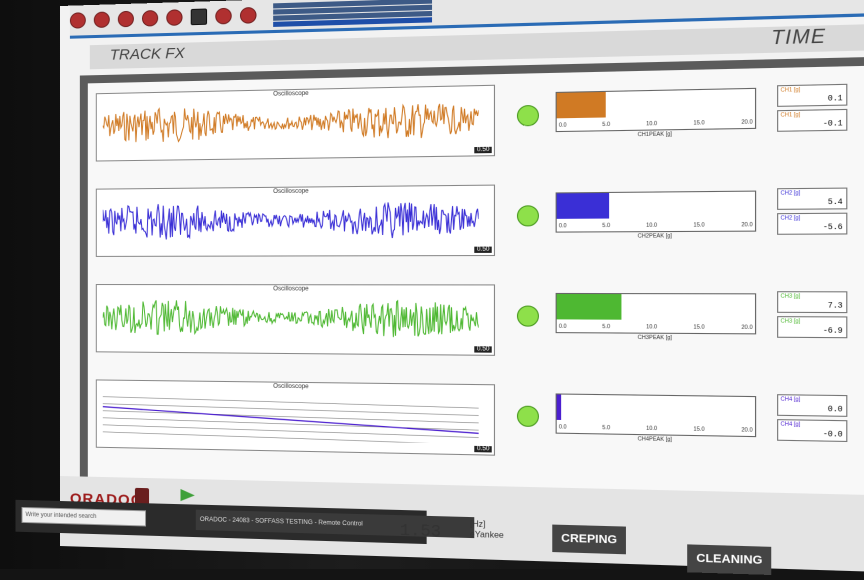  What do you see at coordinates (188, 495) in the screenshot?
I see `flag-icon` at bounding box center [188, 495].